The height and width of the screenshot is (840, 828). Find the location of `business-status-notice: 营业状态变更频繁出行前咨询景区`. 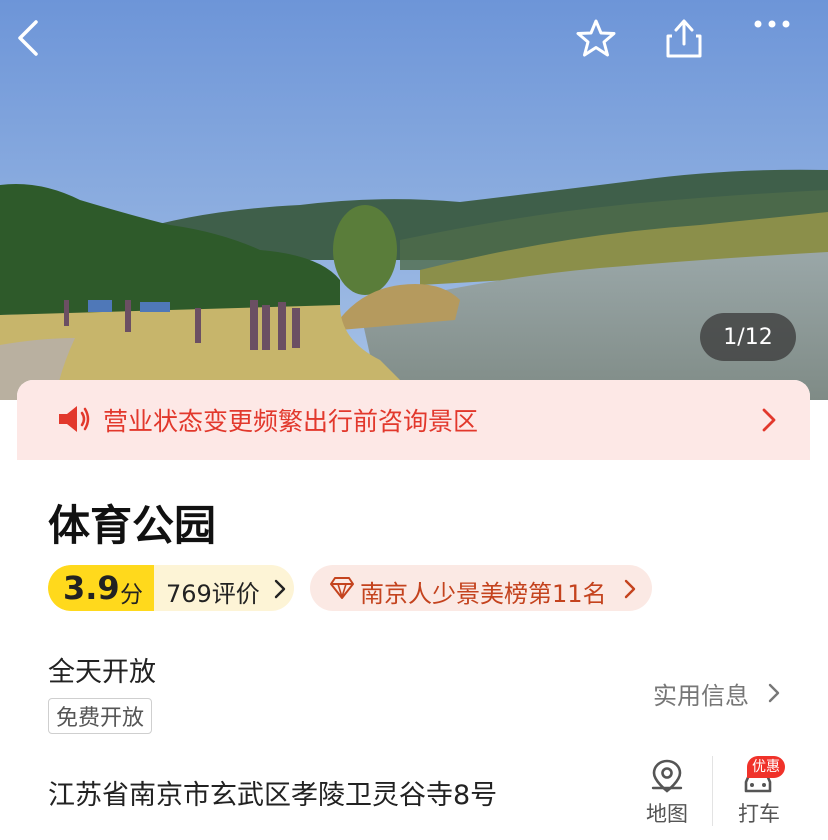

business-status-notice: 营业状态变更频繁出行前咨询景区 is located at coordinates (413, 420).